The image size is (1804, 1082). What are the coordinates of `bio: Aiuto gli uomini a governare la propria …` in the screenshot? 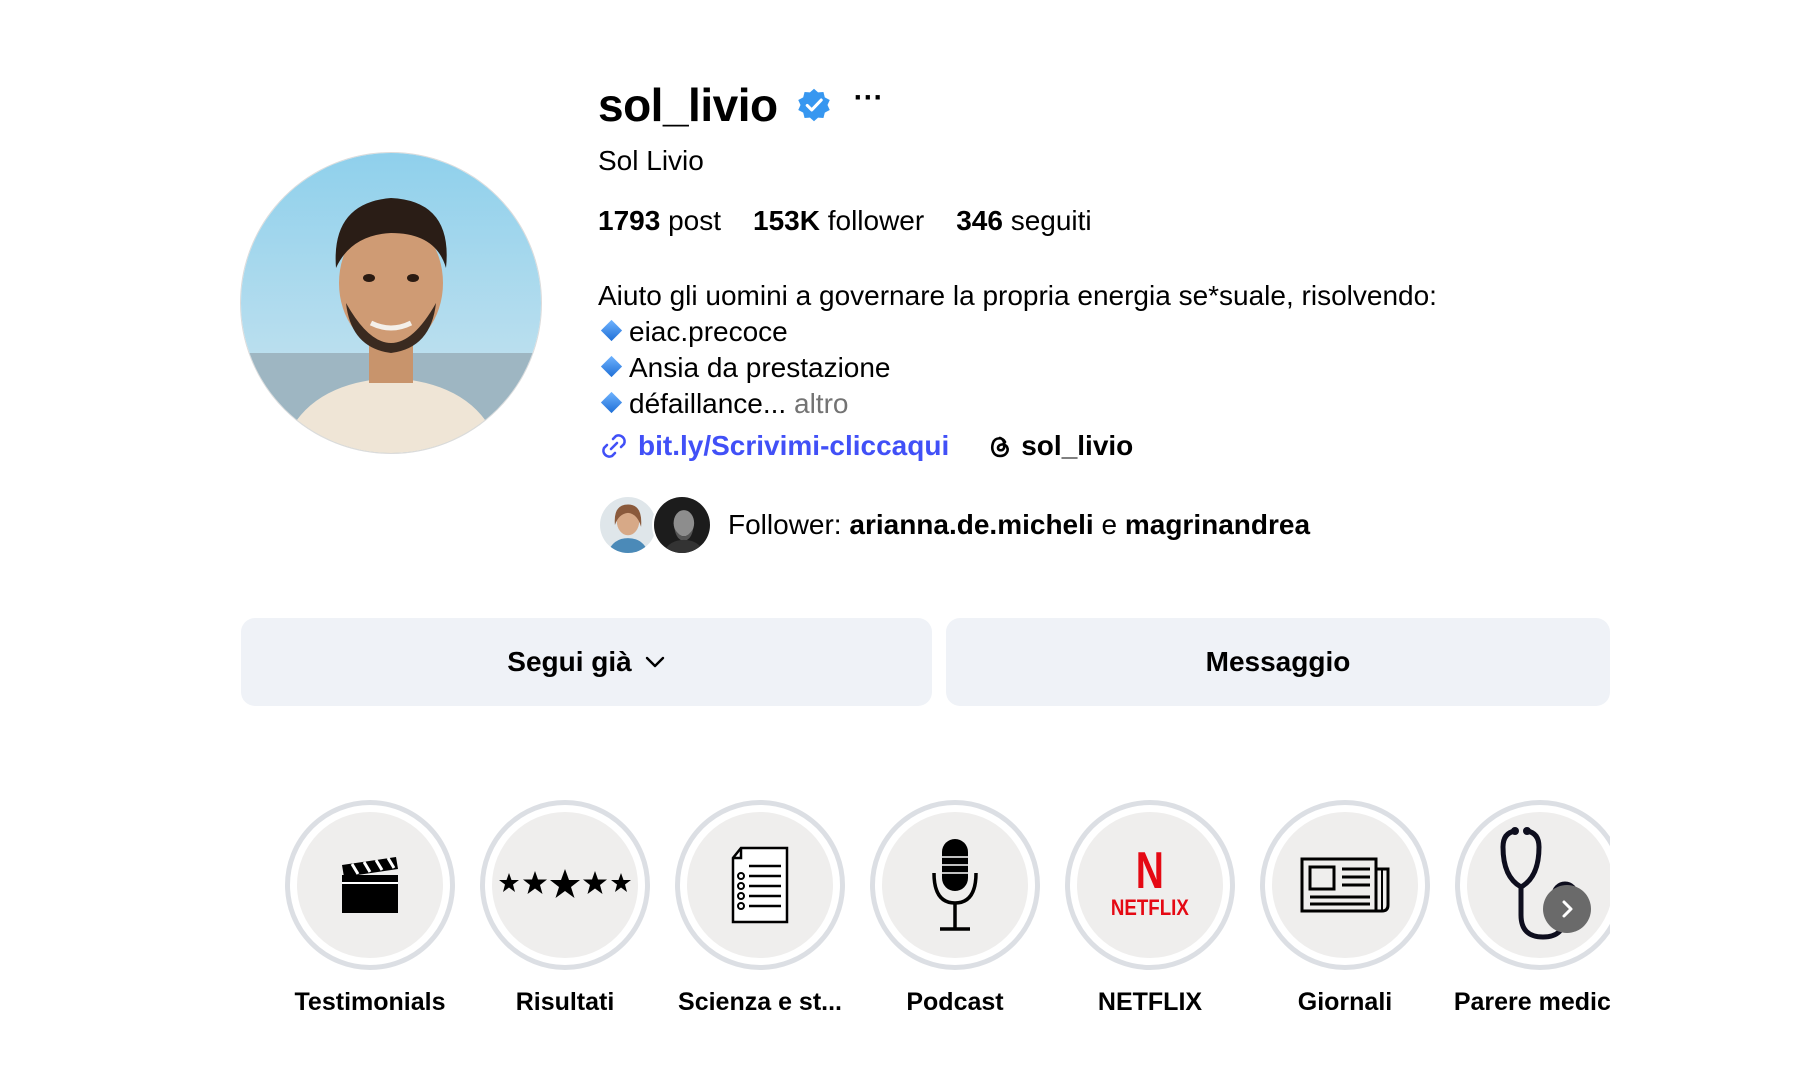 It's located at (1017, 350).